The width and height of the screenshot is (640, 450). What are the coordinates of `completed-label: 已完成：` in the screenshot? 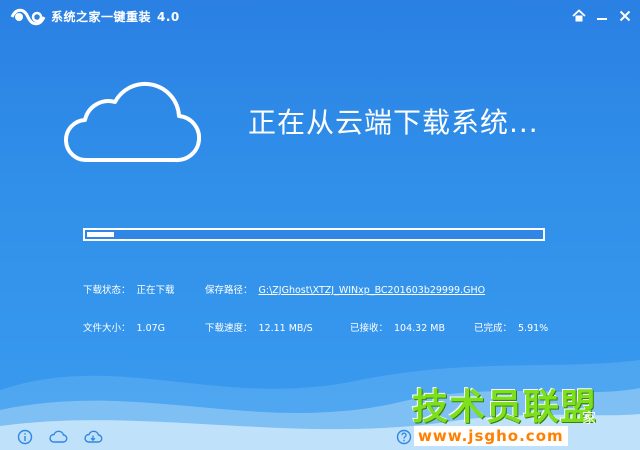 It's located at (493, 328).